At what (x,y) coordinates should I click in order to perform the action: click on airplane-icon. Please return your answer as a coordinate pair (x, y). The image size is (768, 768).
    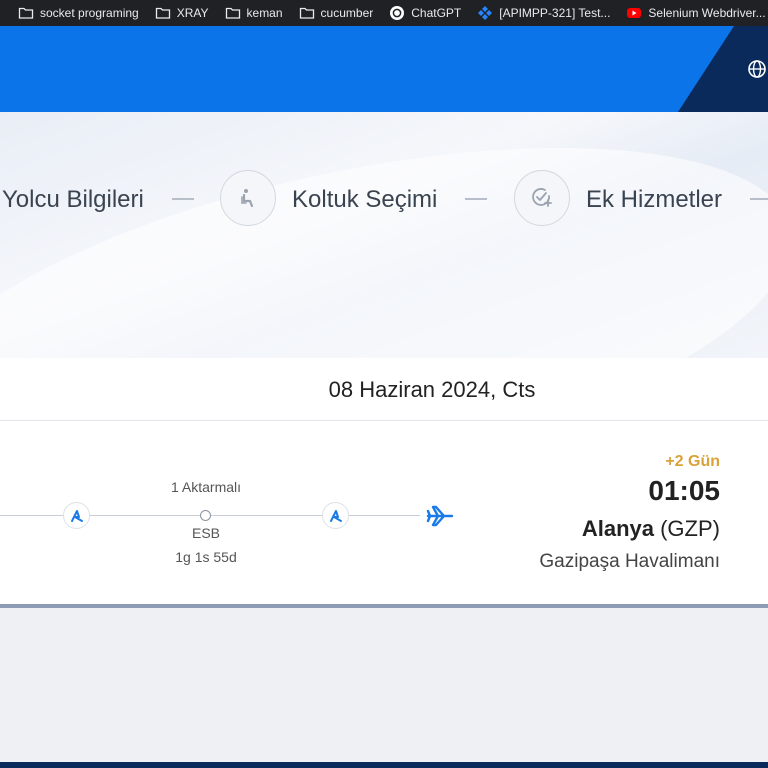
    Looking at the image, I should click on (440, 516).